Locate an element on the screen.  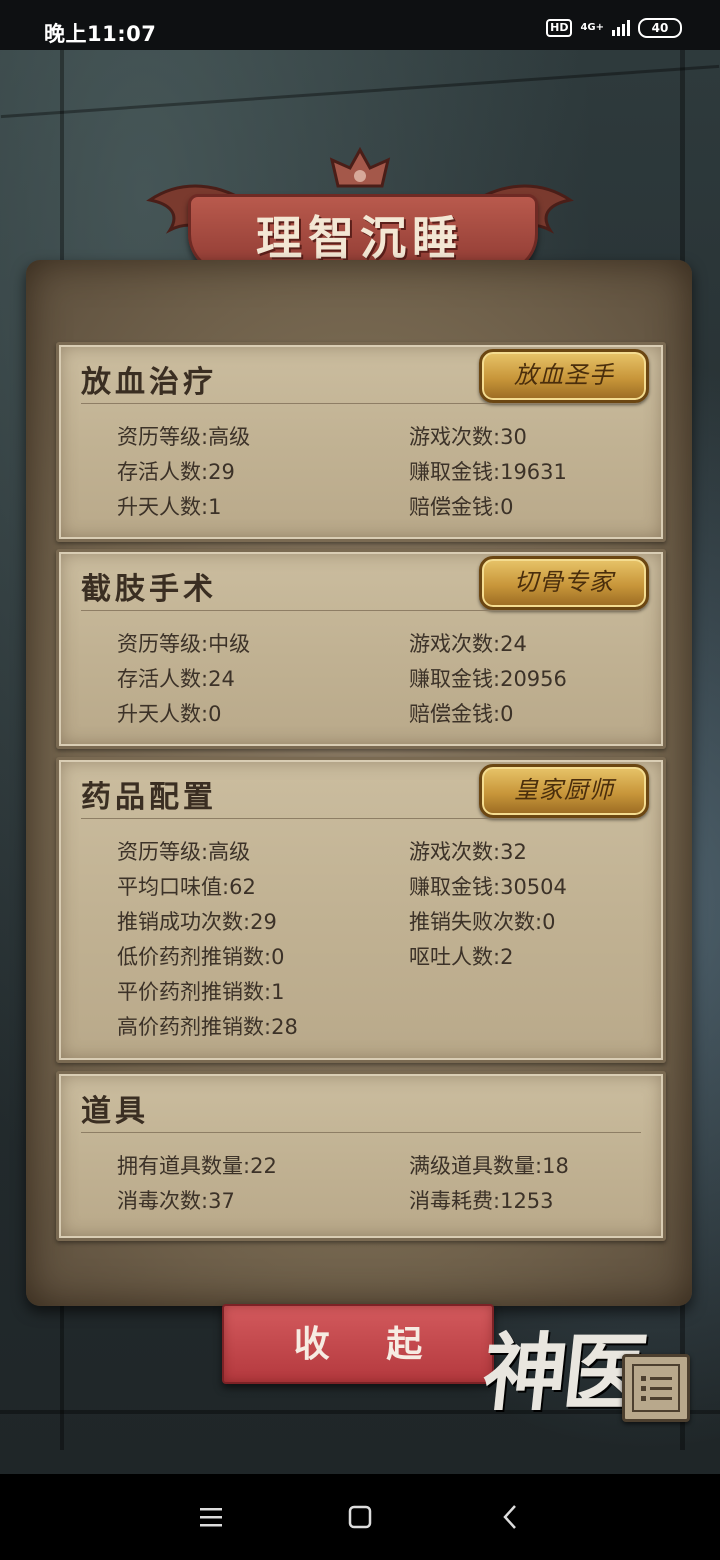
menu-list-icon is located at coordinates (656, 1388).